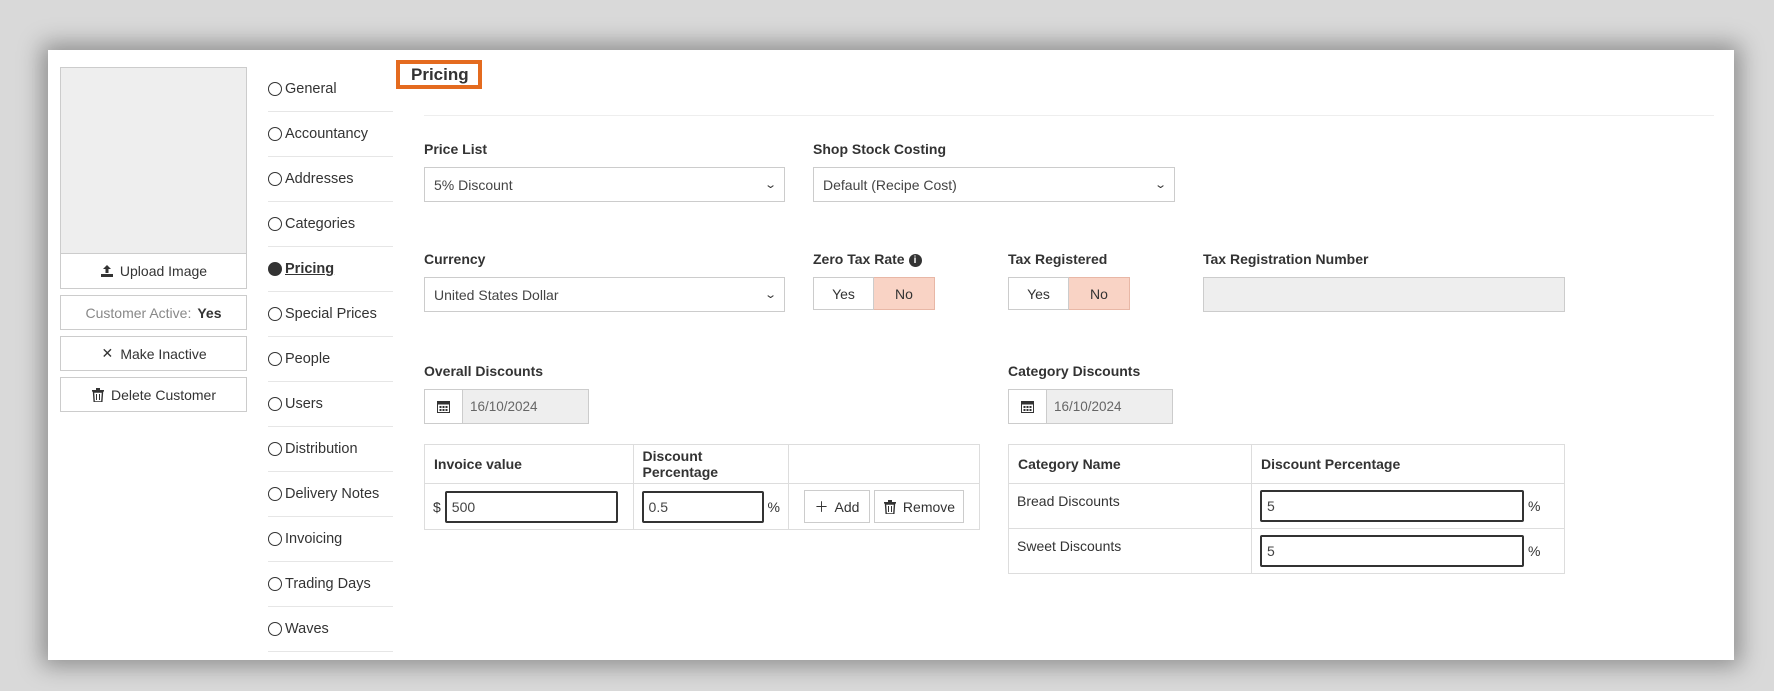 The height and width of the screenshot is (691, 1774). What do you see at coordinates (915, 260) in the screenshot?
I see `info-icon: i` at bounding box center [915, 260].